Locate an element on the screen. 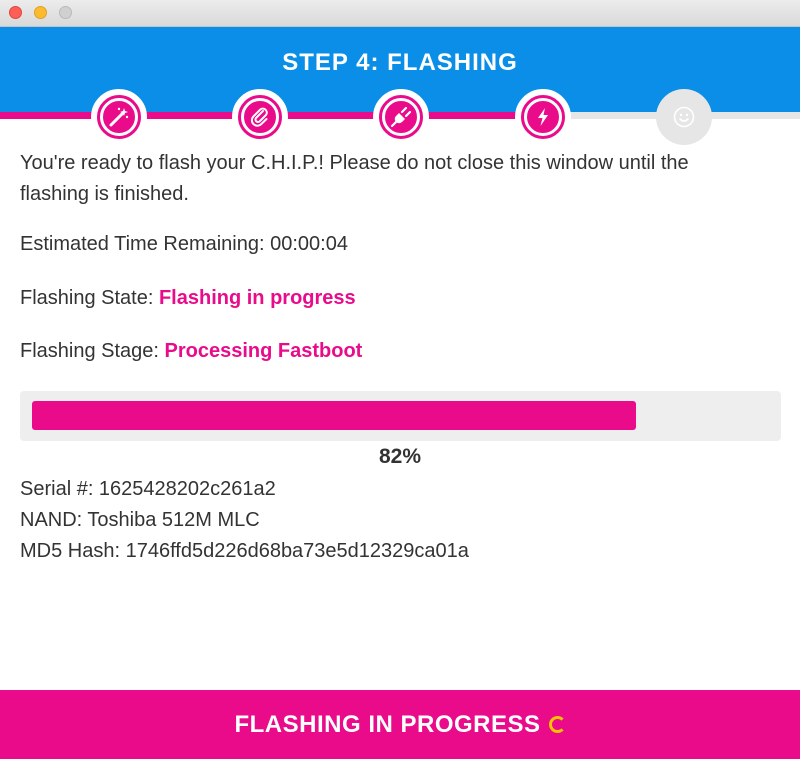 The height and width of the screenshot is (759, 800). flash-progress-fill is located at coordinates (334, 415).